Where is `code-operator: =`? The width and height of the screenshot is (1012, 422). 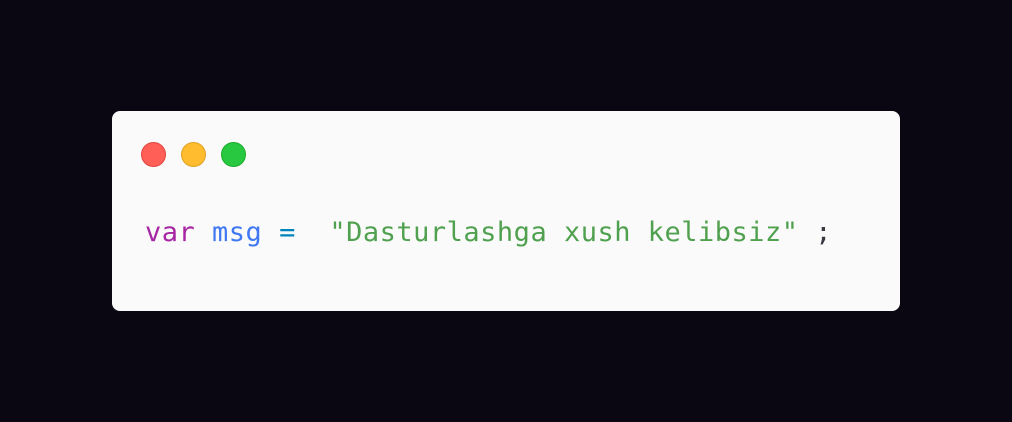 code-operator: = is located at coordinates (287, 232).